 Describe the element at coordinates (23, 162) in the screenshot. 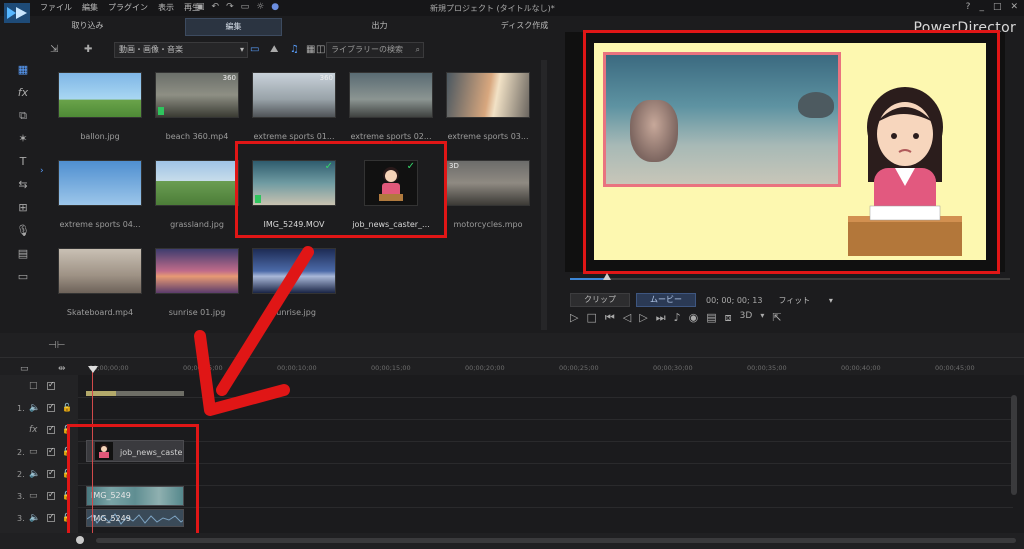

I see `title-room-icon: T` at that location.